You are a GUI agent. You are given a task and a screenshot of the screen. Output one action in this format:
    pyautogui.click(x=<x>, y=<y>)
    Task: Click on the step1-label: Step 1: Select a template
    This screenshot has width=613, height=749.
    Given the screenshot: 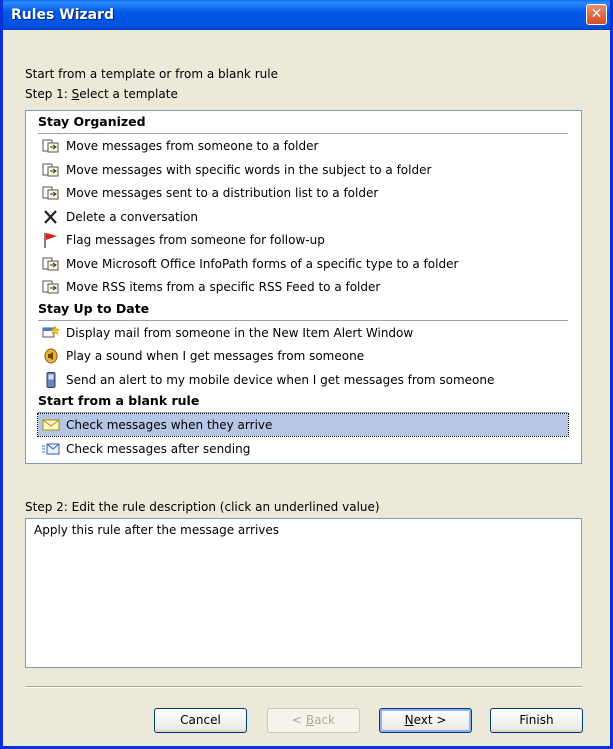 What is the action you would take?
    pyautogui.click(x=101, y=94)
    